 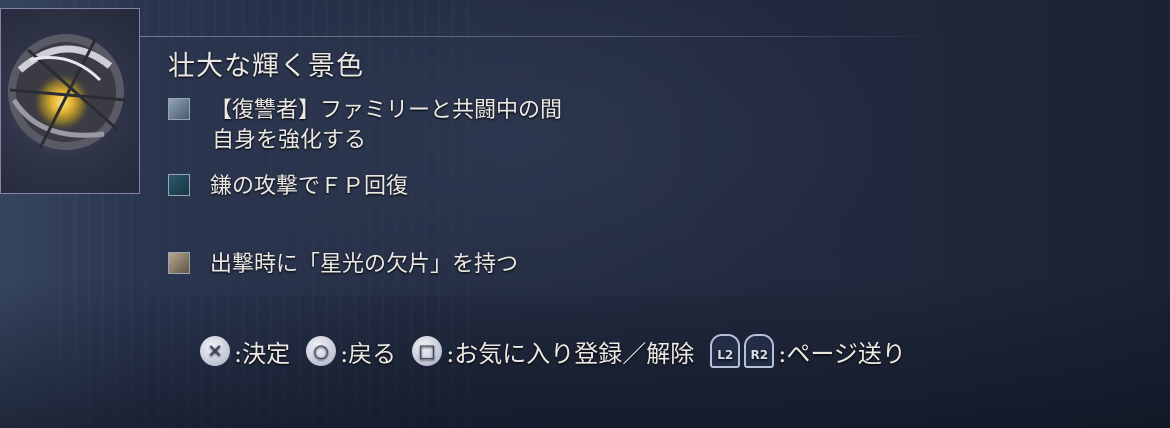 What do you see at coordinates (179, 185) in the screenshot?
I see `scythe-fp-icon` at bounding box center [179, 185].